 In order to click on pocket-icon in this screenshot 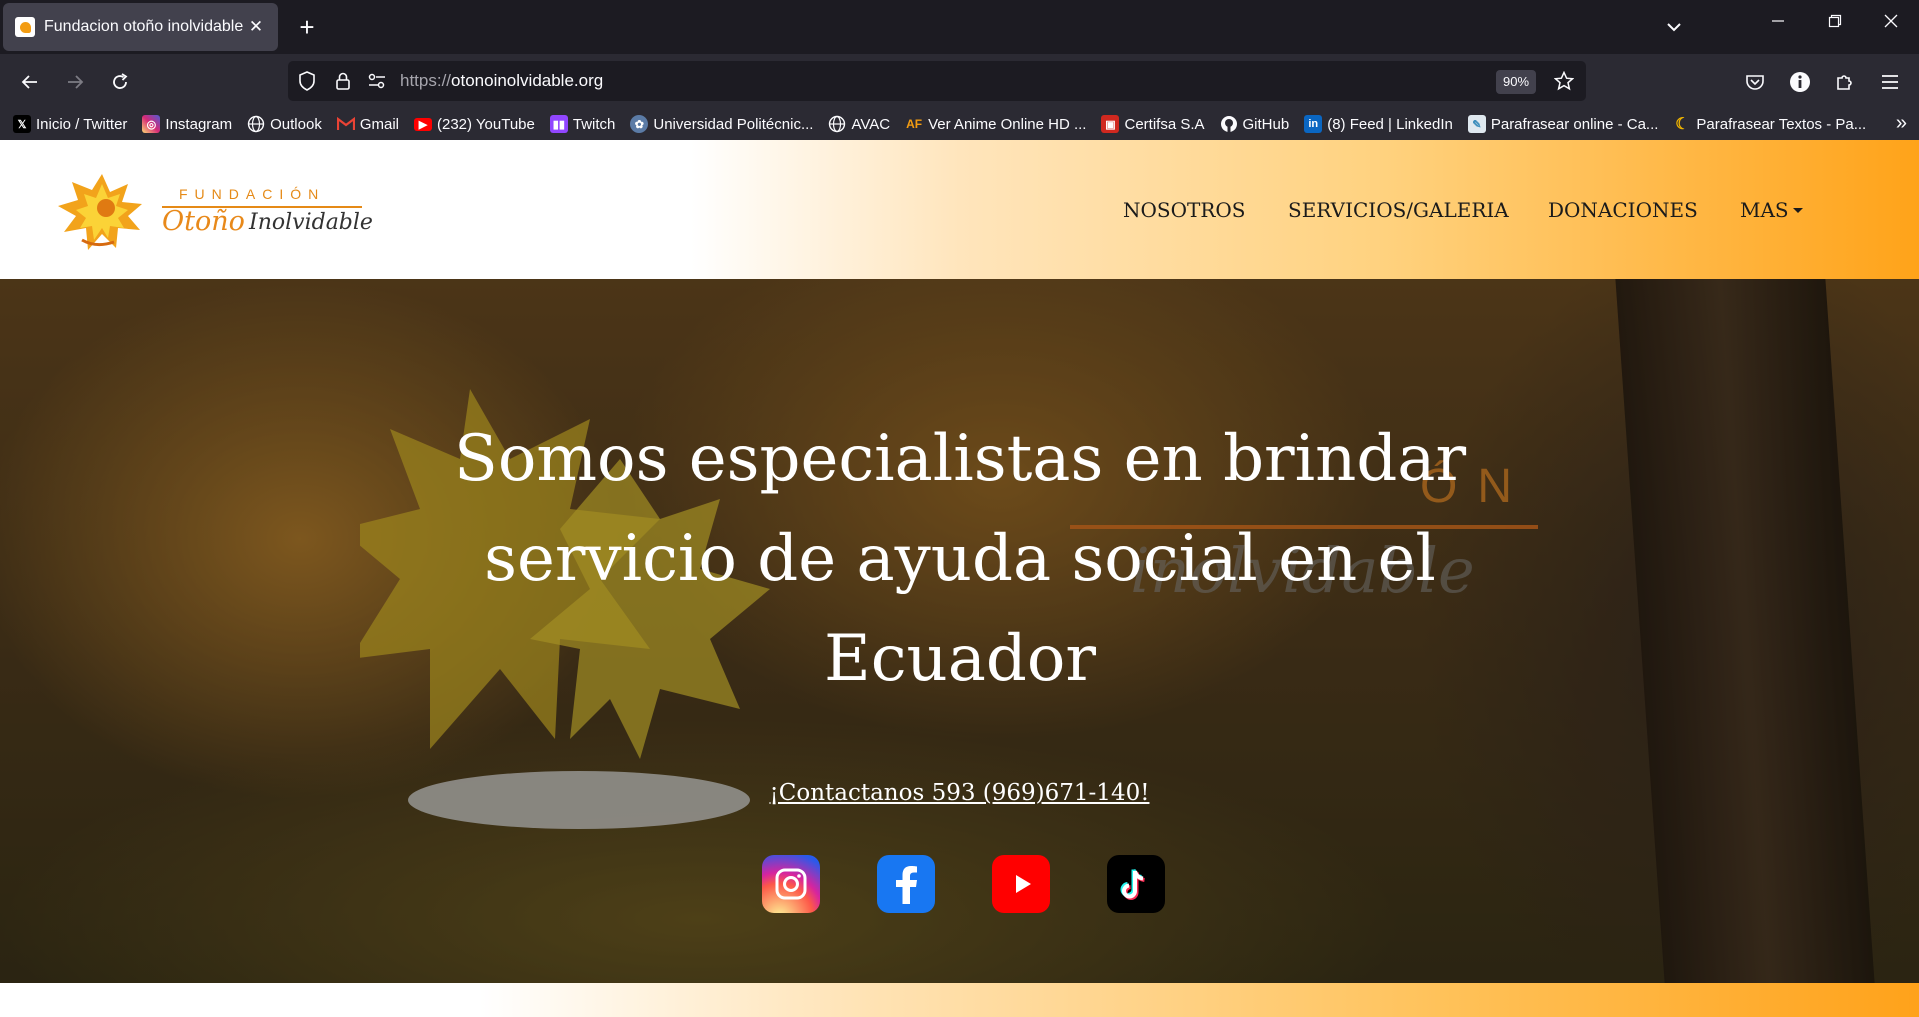, I will do `click(1755, 82)`.